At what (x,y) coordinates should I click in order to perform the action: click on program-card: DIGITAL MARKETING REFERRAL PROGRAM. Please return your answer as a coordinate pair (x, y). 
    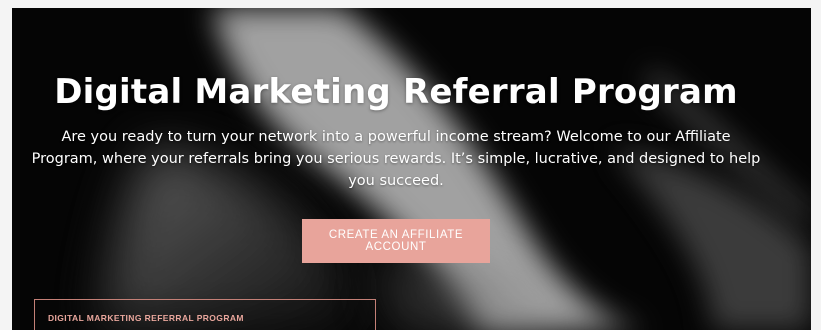
    Looking at the image, I should click on (205, 314).